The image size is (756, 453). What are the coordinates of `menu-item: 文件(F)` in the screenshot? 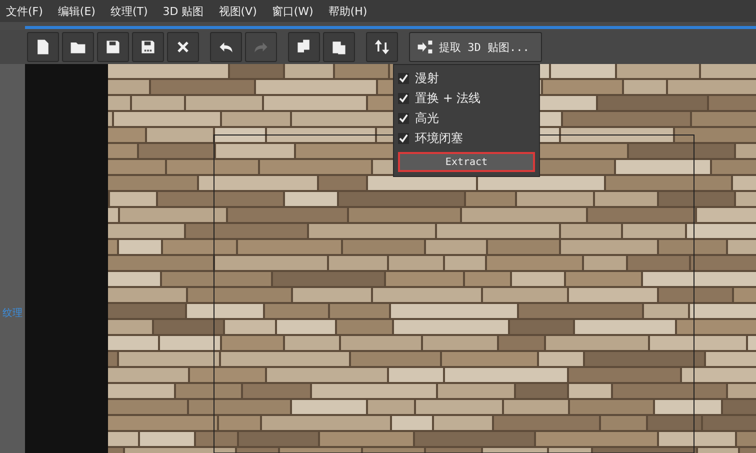 It's located at (24, 11).